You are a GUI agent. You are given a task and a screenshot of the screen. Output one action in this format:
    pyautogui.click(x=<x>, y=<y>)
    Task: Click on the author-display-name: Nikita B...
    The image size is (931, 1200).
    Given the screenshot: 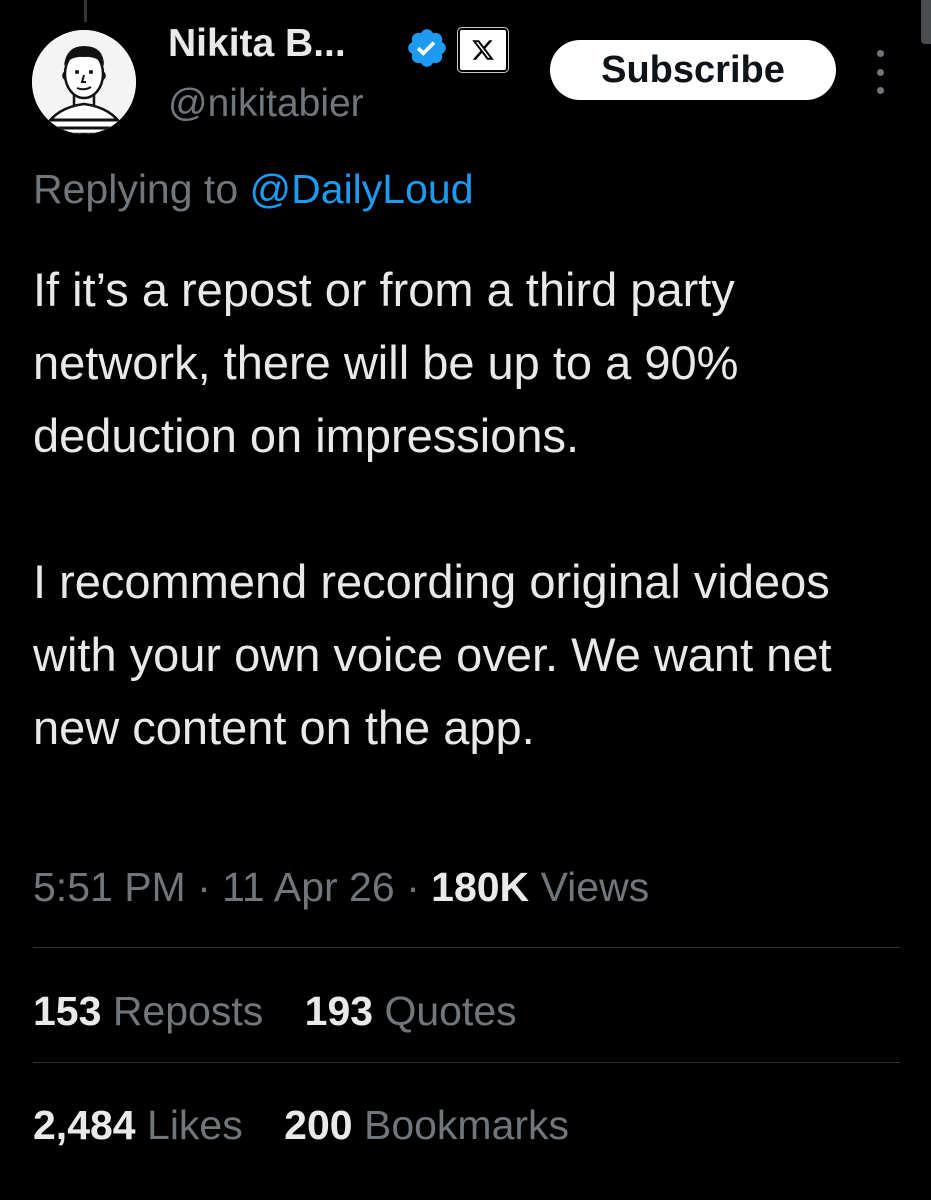 What is the action you would take?
    pyautogui.click(x=257, y=44)
    